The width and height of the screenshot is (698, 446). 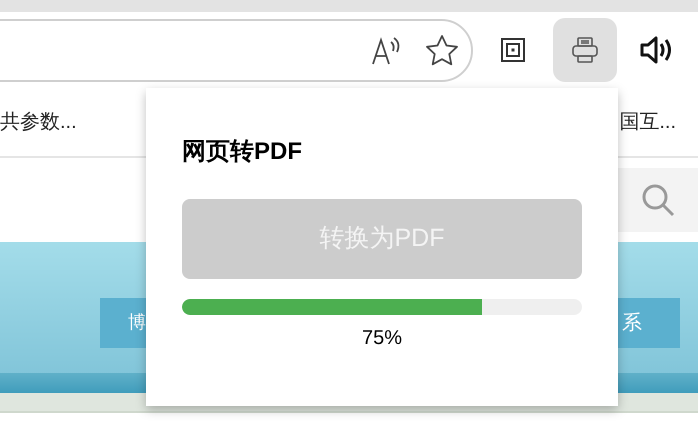 What do you see at coordinates (513, 50) in the screenshot?
I see `screen-icon` at bounding box center [513, 50].